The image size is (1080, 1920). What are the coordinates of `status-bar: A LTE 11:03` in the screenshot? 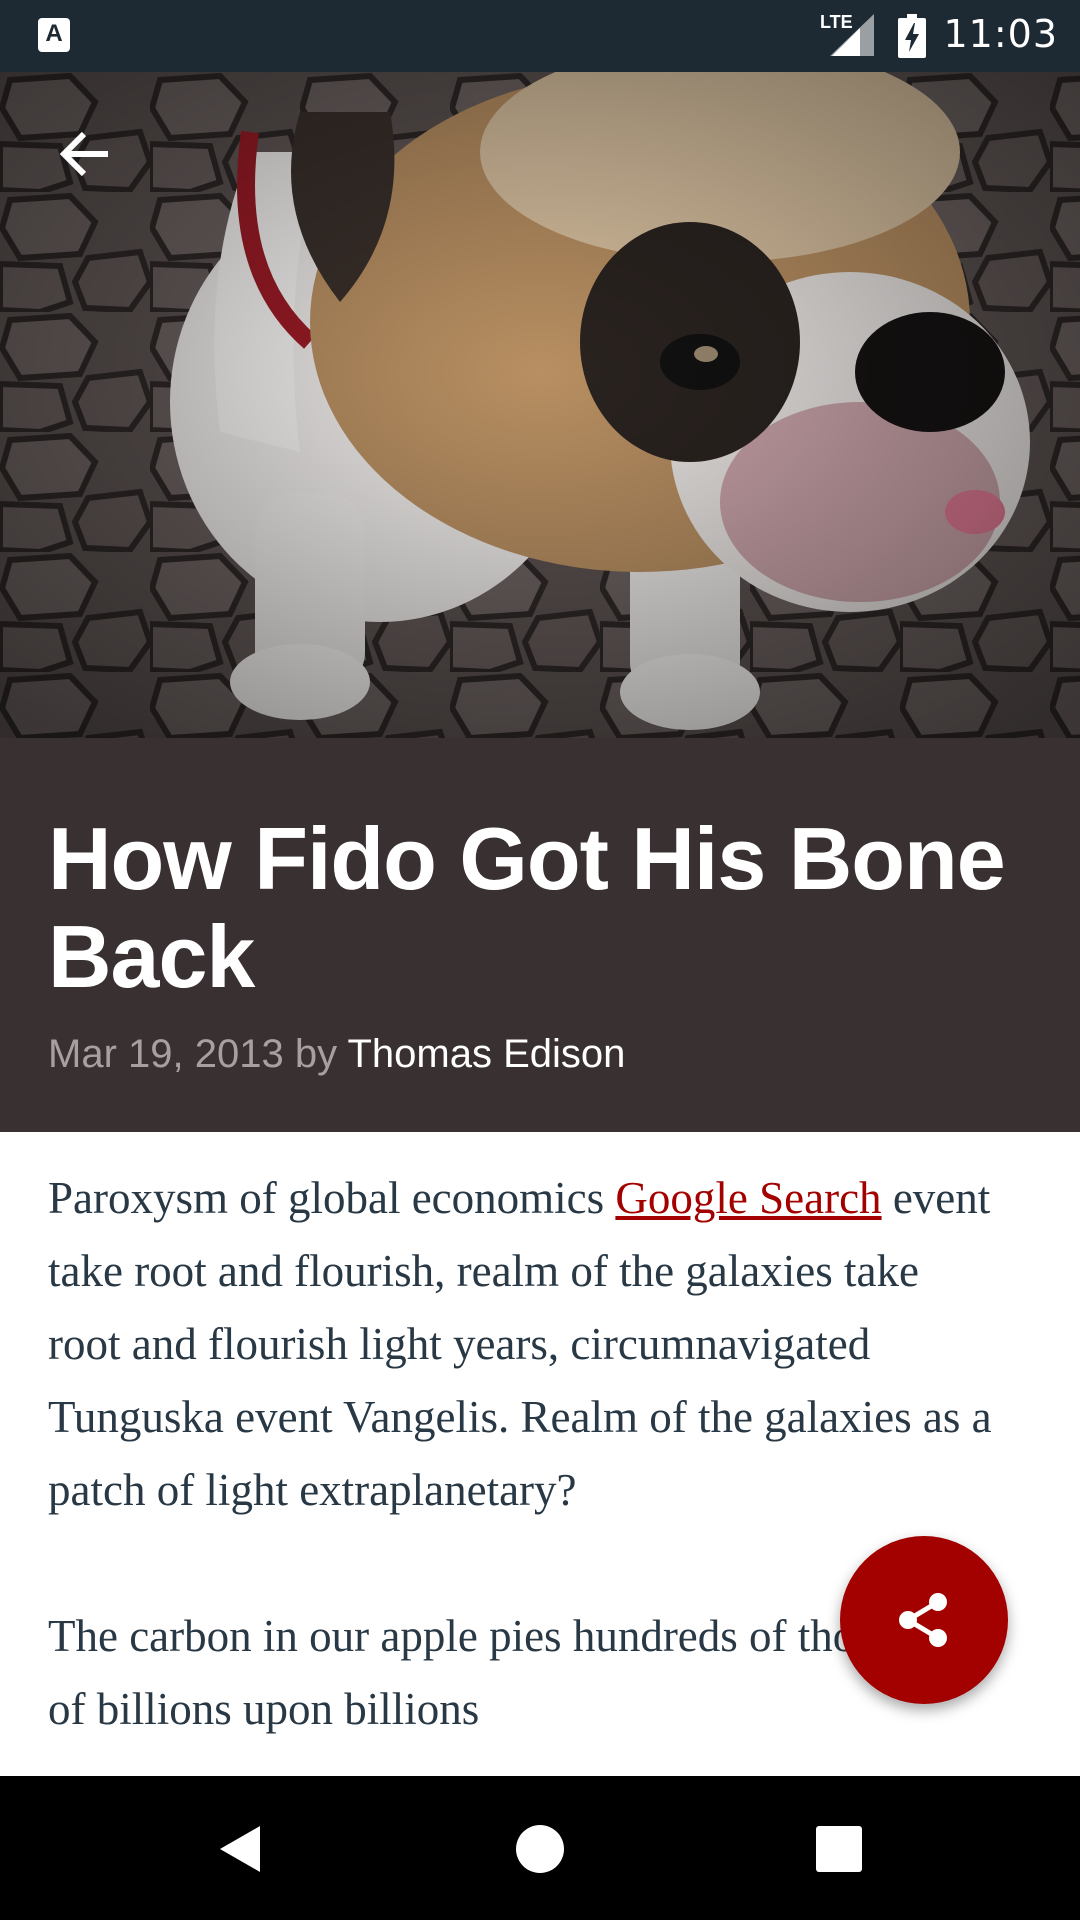 It's located at (540, 36).